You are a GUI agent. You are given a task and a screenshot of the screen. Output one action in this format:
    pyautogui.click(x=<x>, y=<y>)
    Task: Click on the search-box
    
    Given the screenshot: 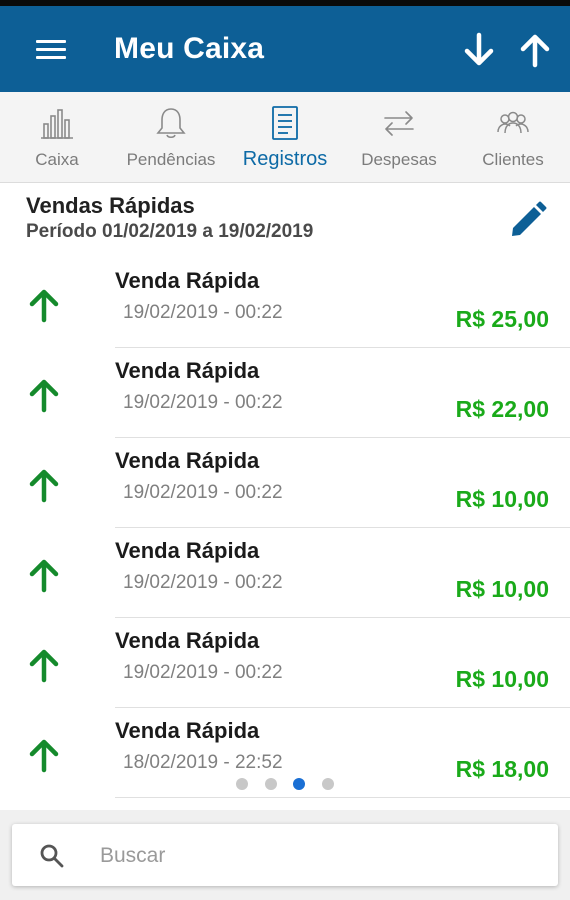 What is the action you would take?
    pyautogui.click(x=285, y=855)
    